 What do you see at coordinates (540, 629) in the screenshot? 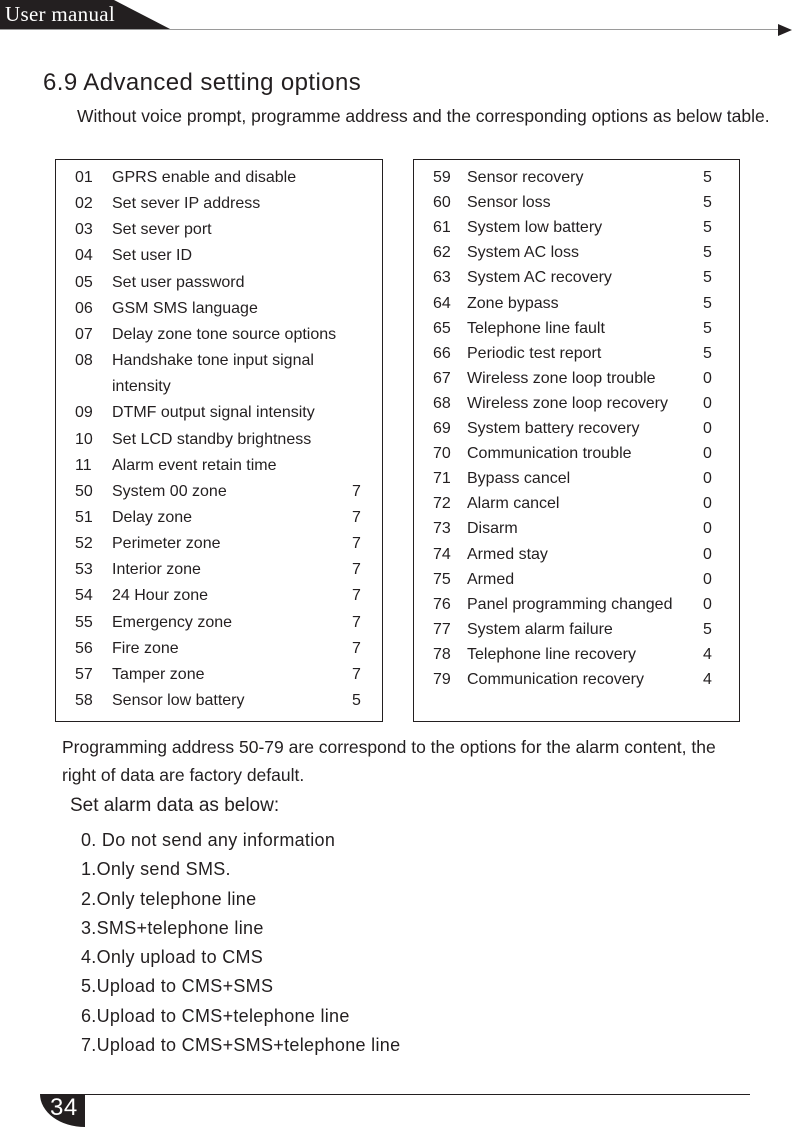
I see `option-label: System alarm failure` at bounding box center [540, 629].